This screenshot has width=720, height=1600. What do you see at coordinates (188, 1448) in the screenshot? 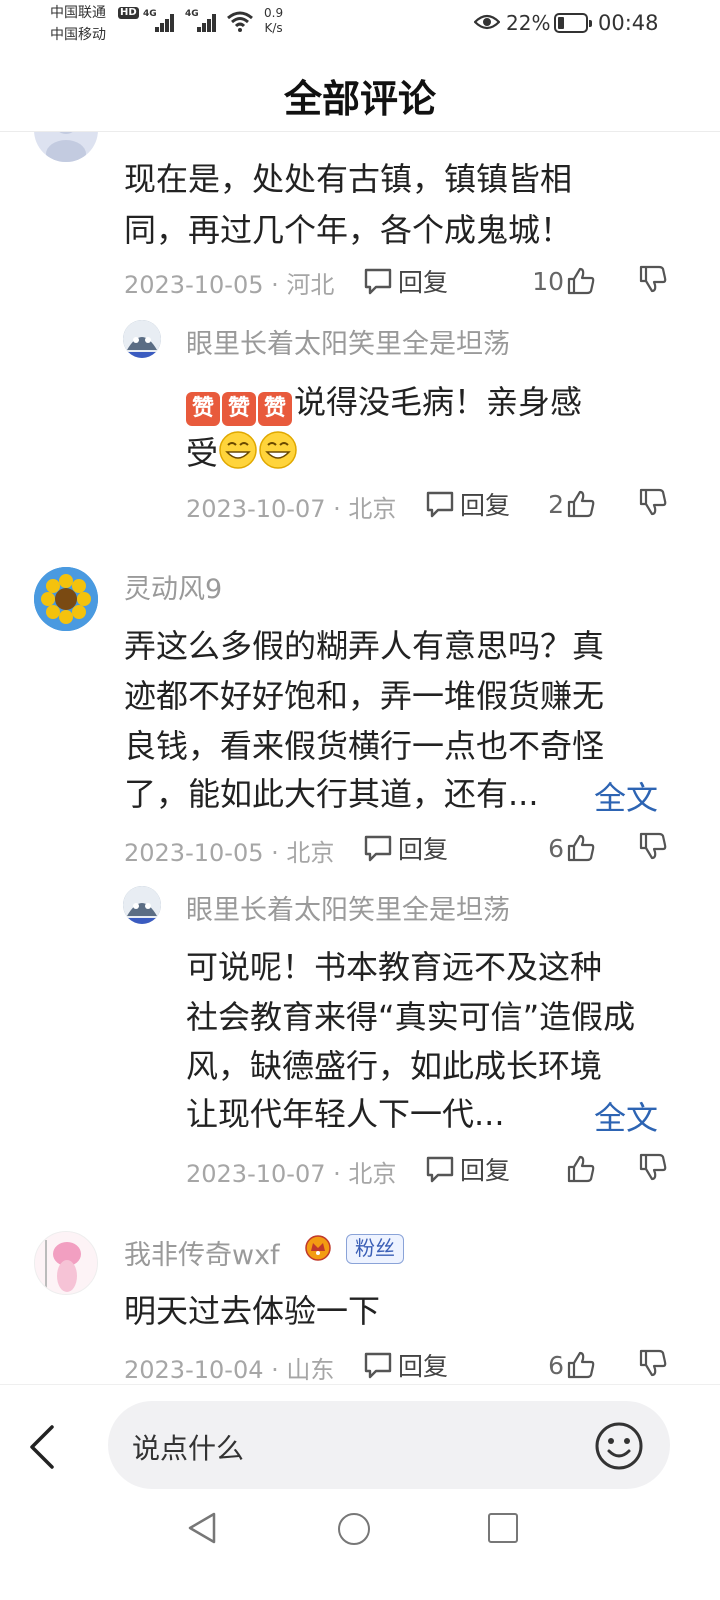
I see `comment-input-placeholder: 说点什么` at bounding box center [188, 1448].